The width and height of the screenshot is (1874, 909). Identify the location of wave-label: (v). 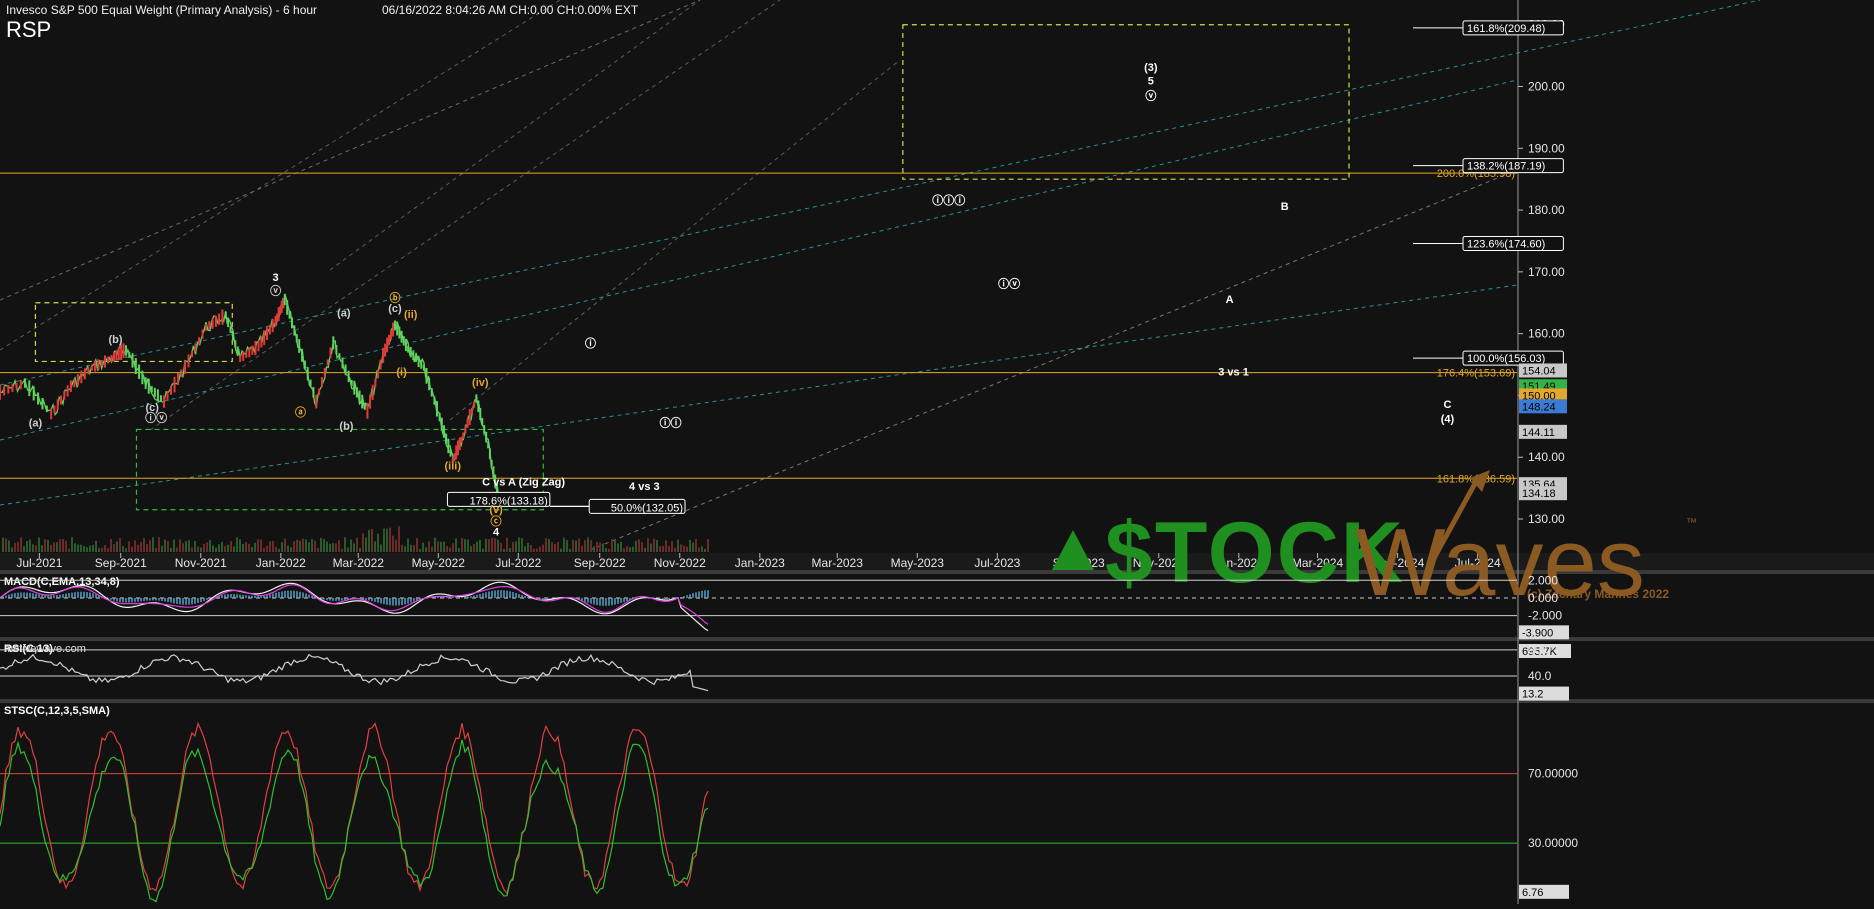
(496, 510).